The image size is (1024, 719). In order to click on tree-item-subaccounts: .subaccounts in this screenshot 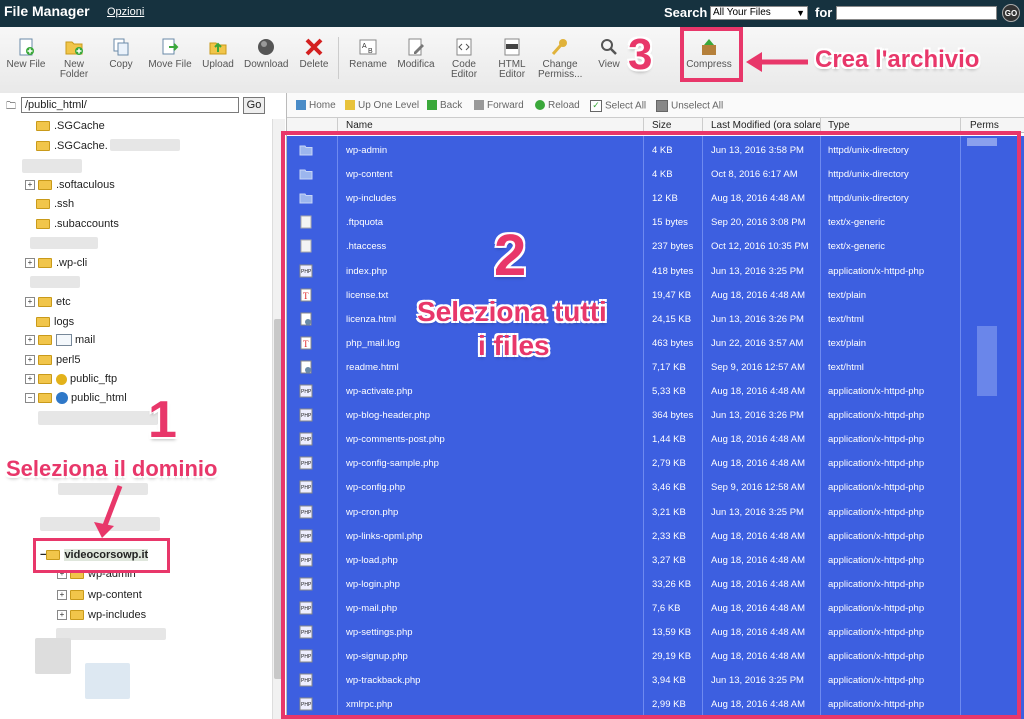, I will do `click(77, 224)`.